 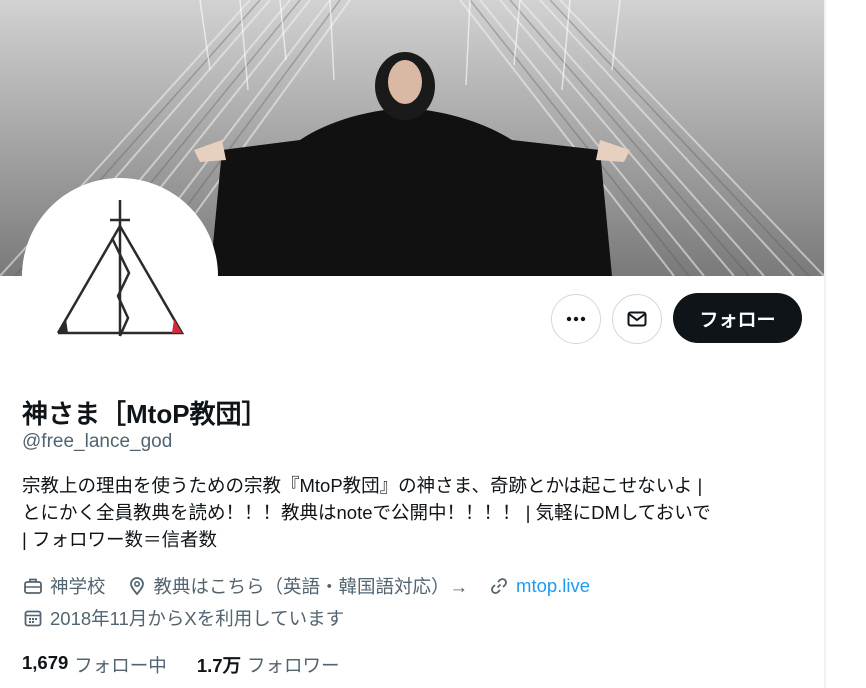 I want to click on message-button, so click(x=637, y=319).